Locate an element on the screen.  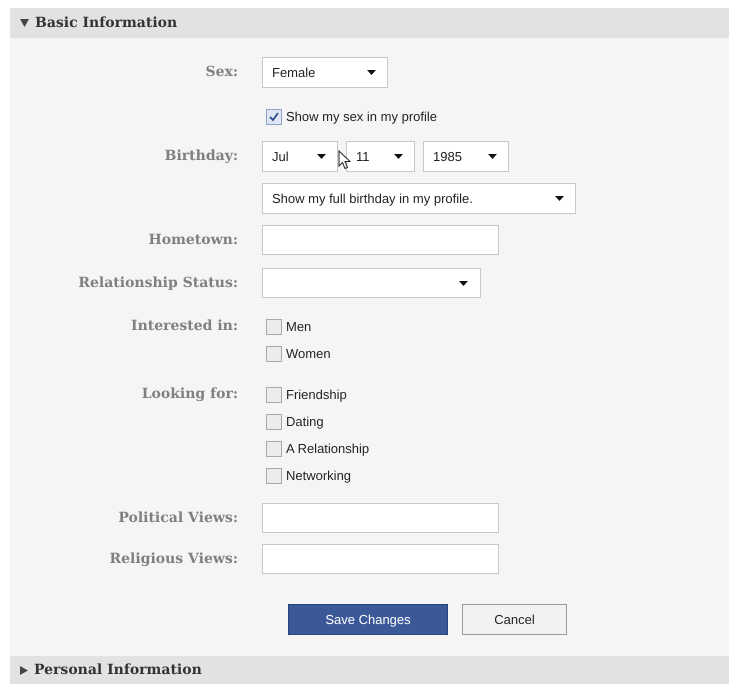
cancel-button: Cancel is located at coordinates (514, 619).